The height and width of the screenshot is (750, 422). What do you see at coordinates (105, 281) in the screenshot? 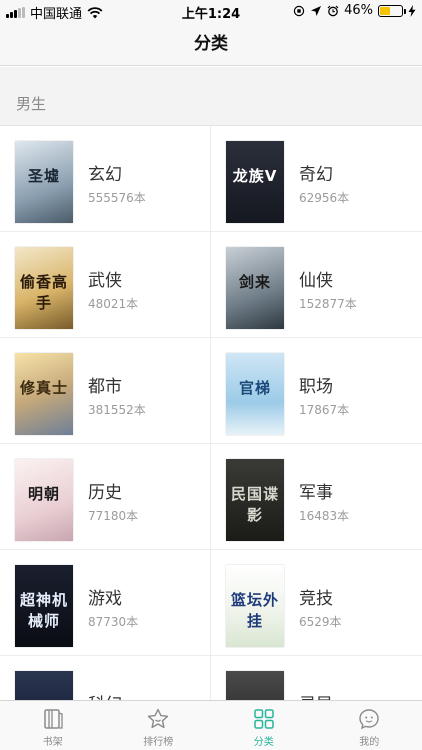
I see `category-name: 武侠` at bounding box center [105, 281].